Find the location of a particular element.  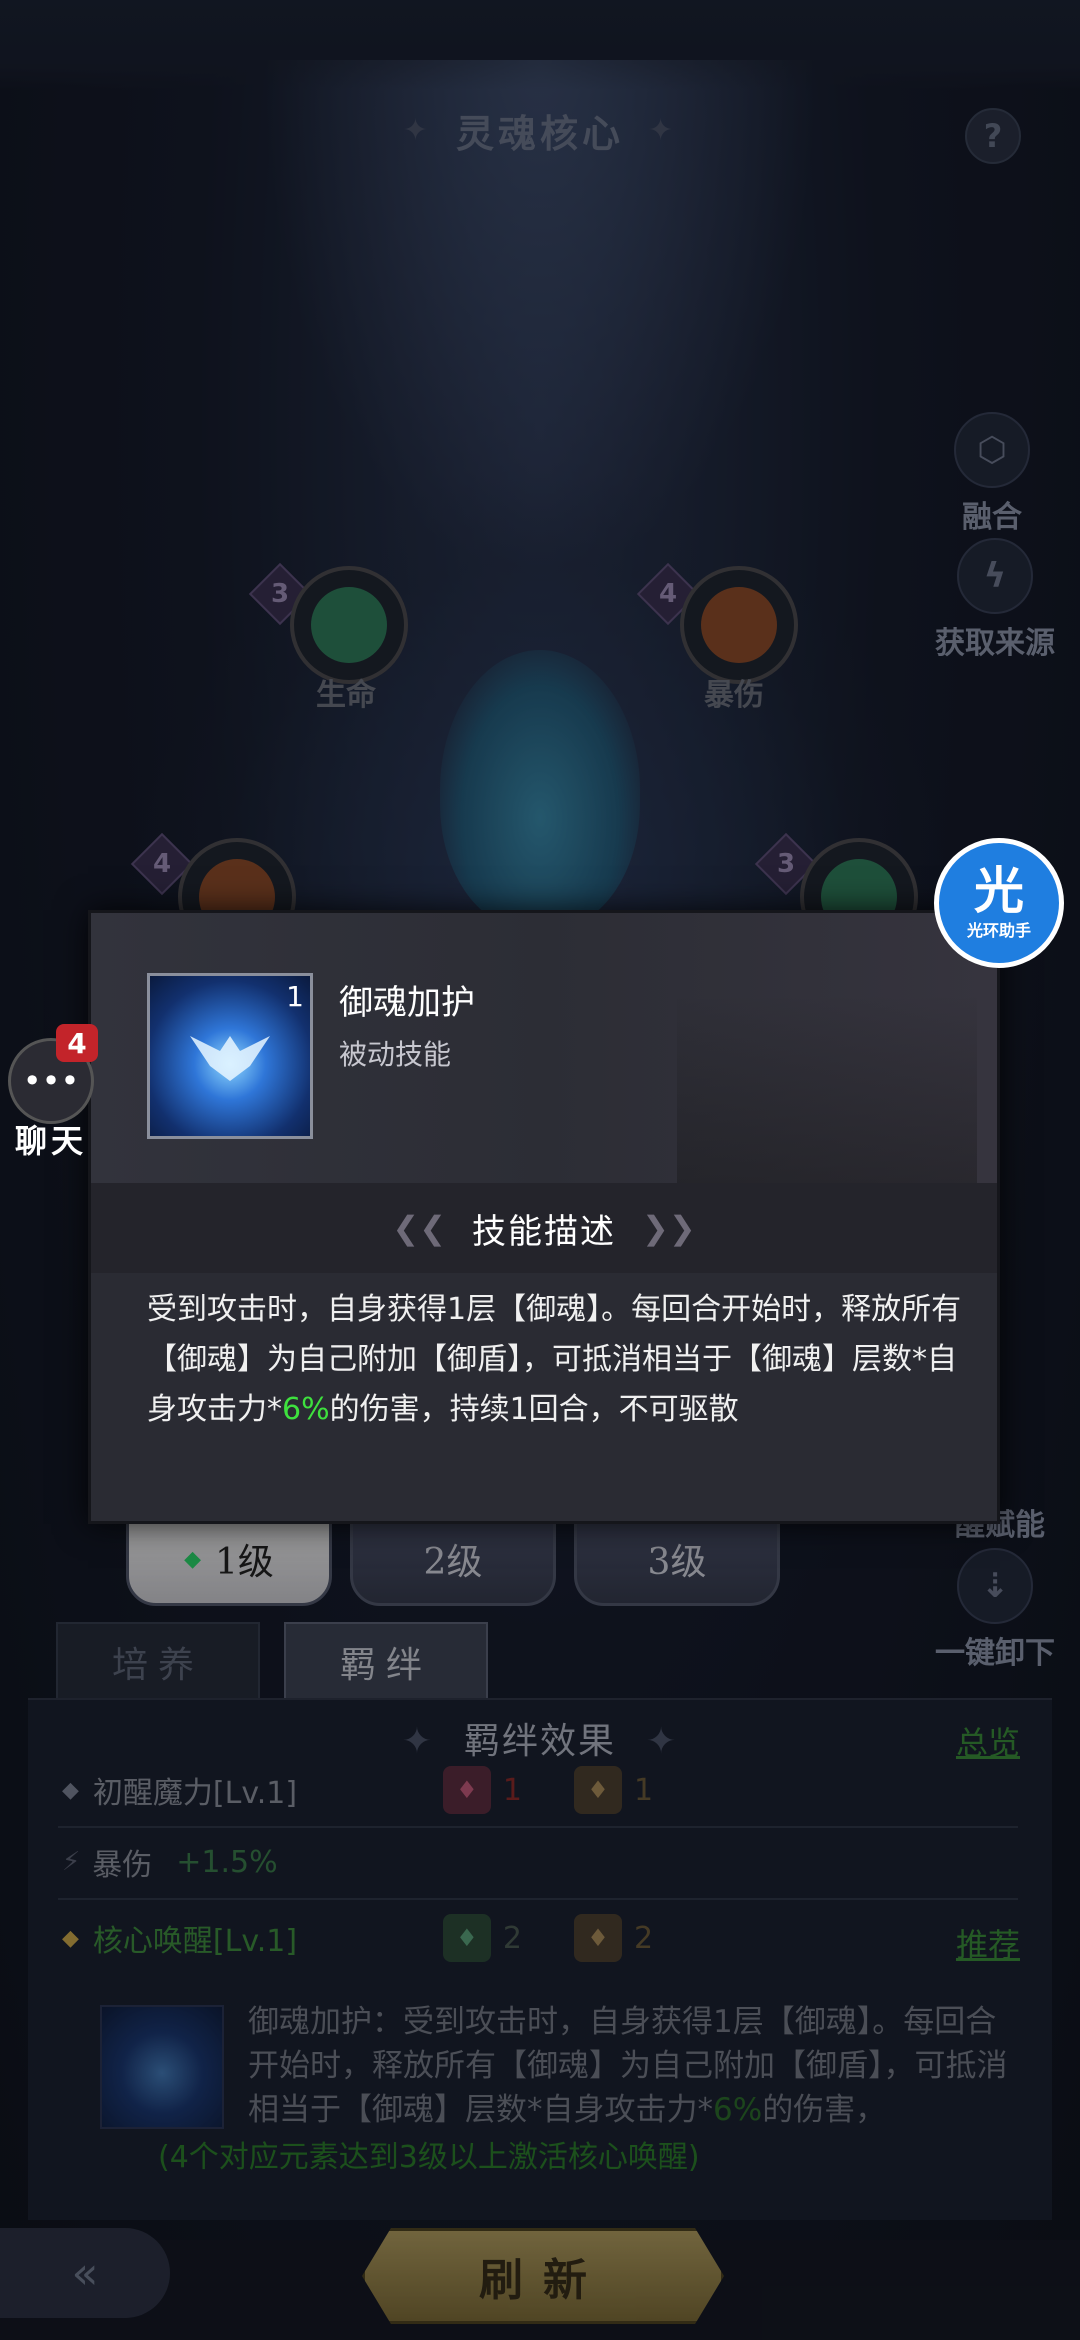

castle-silhouette is located at coordinates (827, 1088).